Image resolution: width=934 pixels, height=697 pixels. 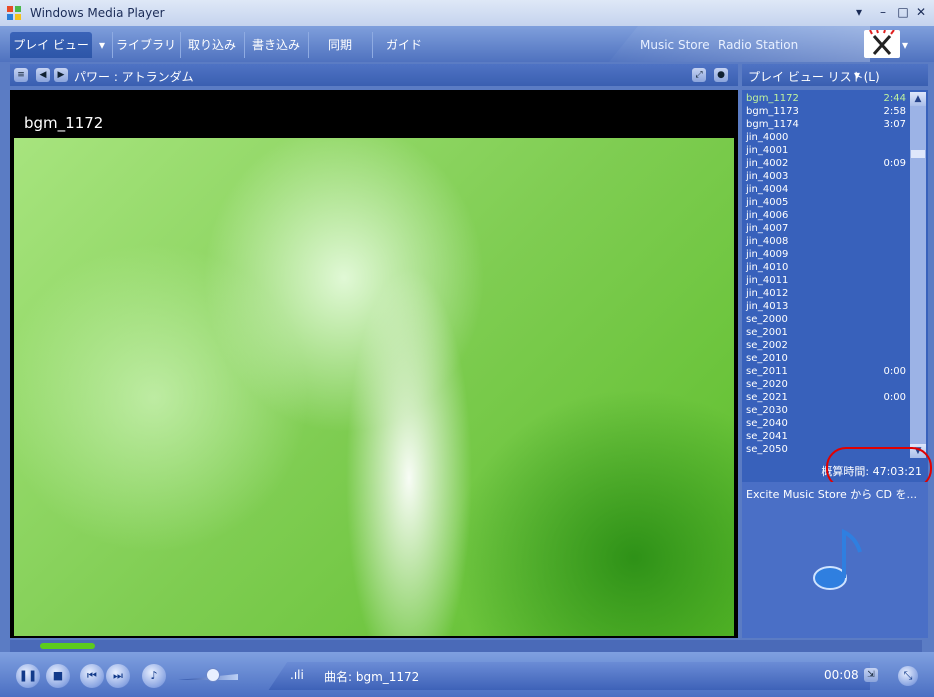 I want to click on playlist-item-duration: 0:00, so click(x=894, y=371).